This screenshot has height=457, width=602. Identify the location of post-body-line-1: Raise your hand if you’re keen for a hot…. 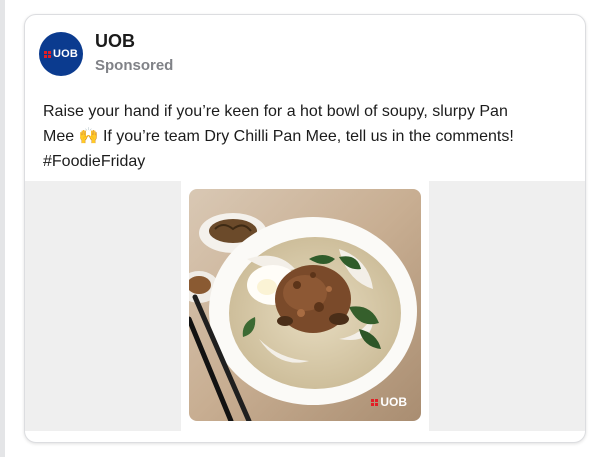
(275, 111).